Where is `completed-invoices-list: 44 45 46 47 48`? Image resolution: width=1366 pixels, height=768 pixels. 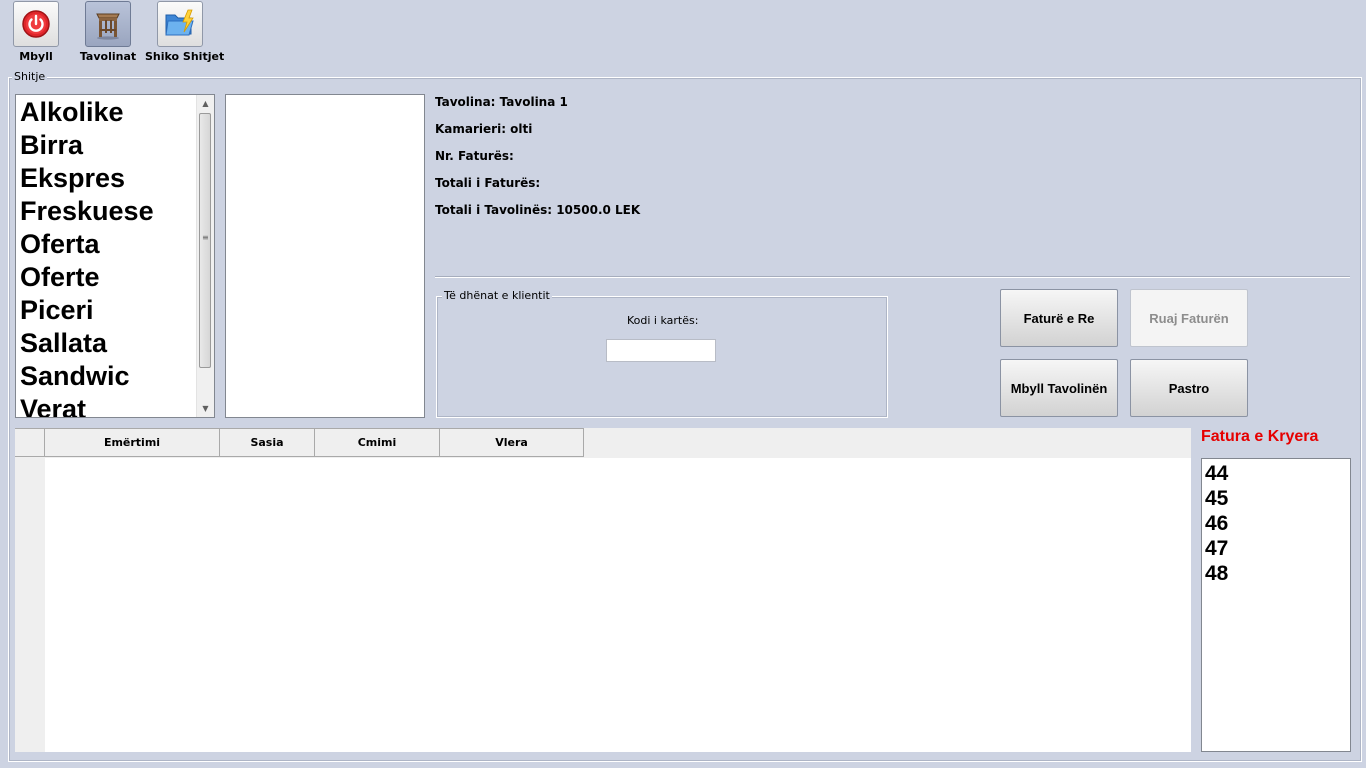 completed-invoices-list: 44 45 46 47 48 is located at coordinates (1276, 605).